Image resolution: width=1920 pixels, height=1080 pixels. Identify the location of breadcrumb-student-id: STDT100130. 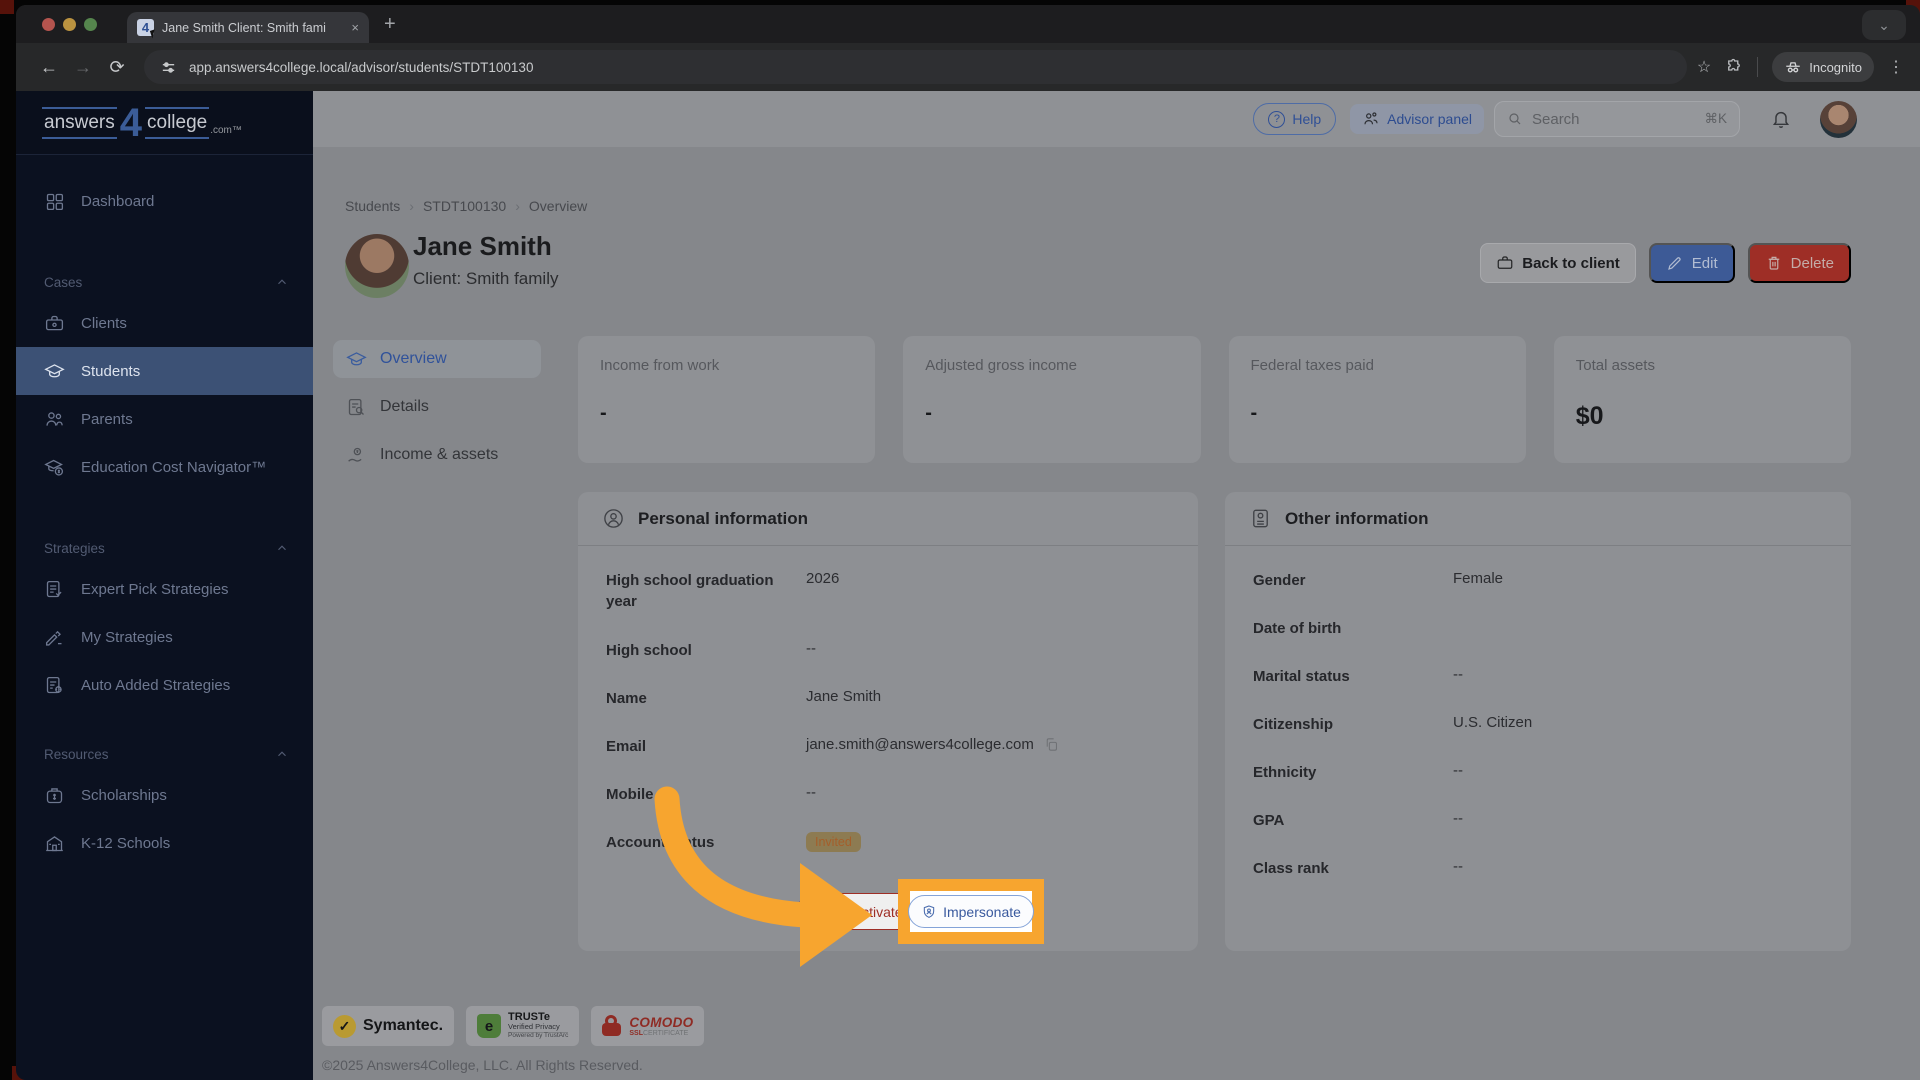
(464, 206).